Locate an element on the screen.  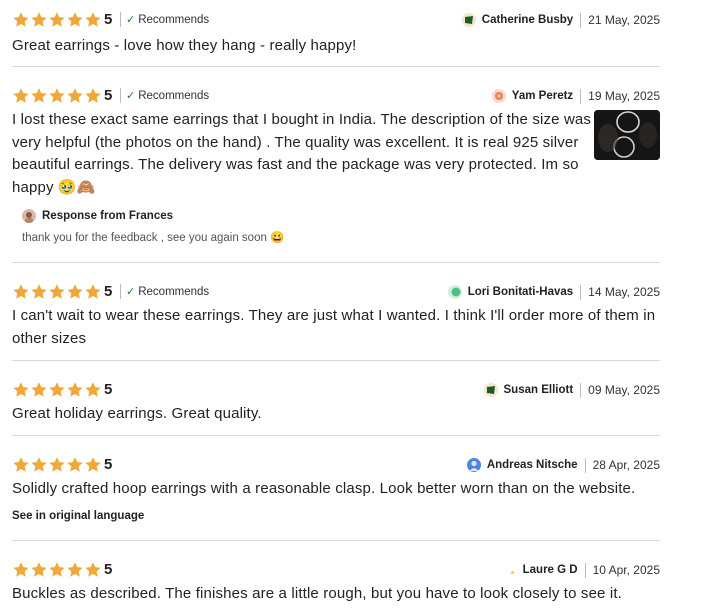
reviewer-meta: Andreas Nitsche 28 Apr, 2025 is located at coordinates (563, 465).